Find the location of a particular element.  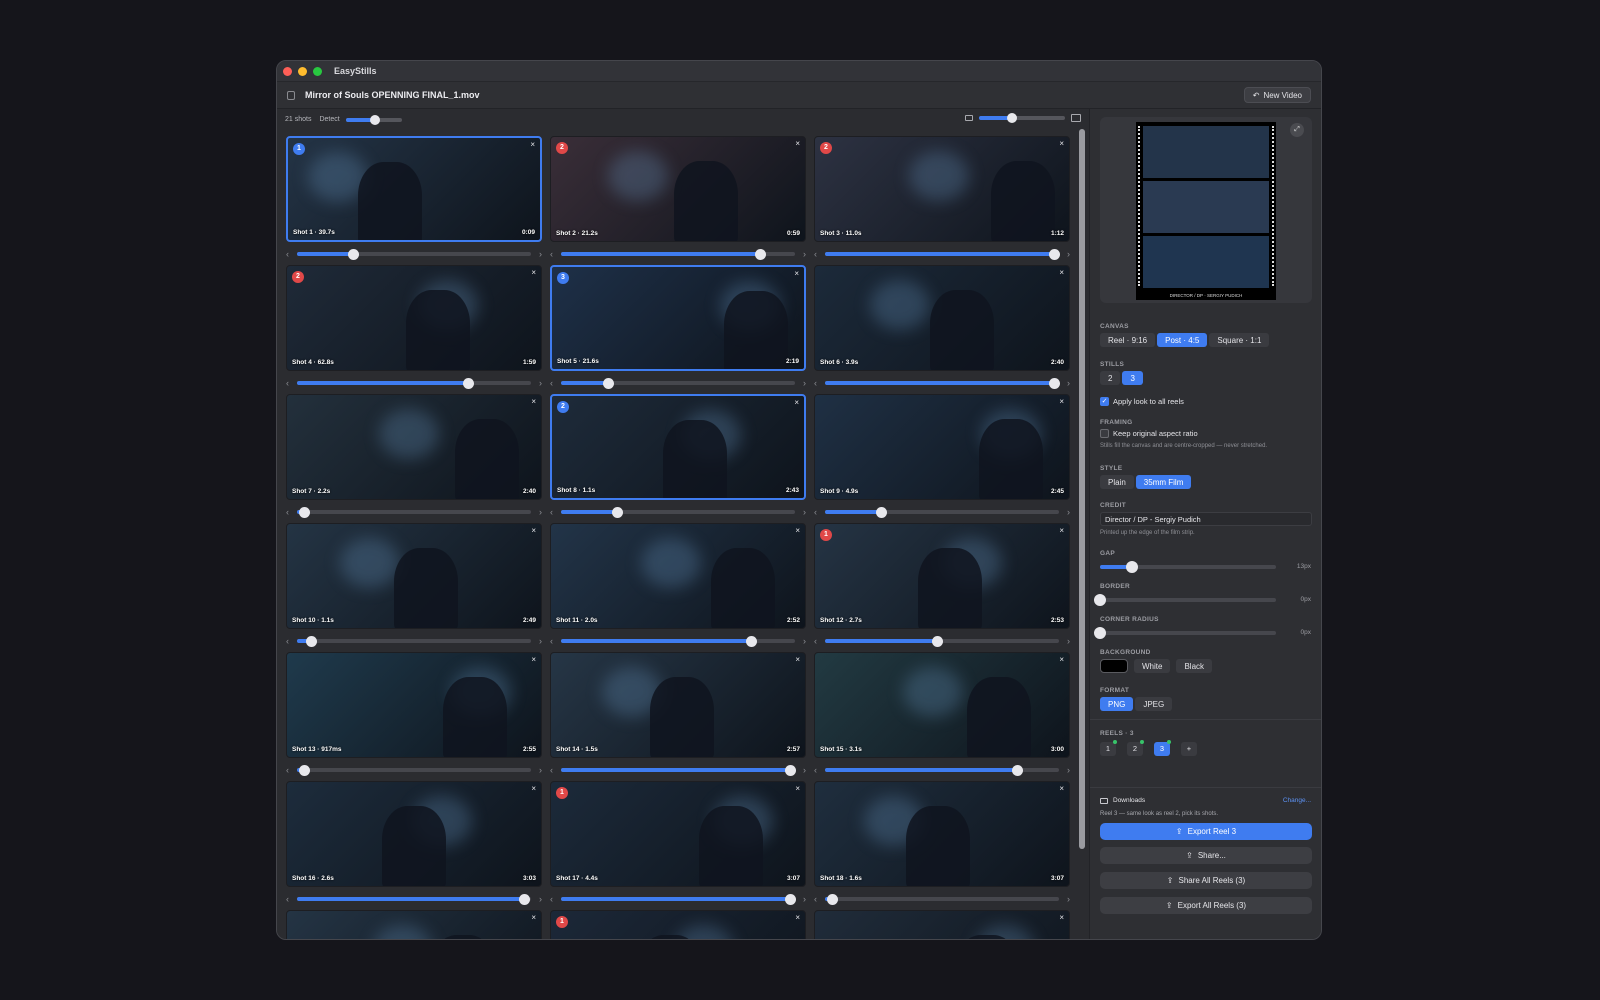

shot-card: × Shot 7 · 2.2s 2:40 ‹ › is located at coordinates (414, 458).